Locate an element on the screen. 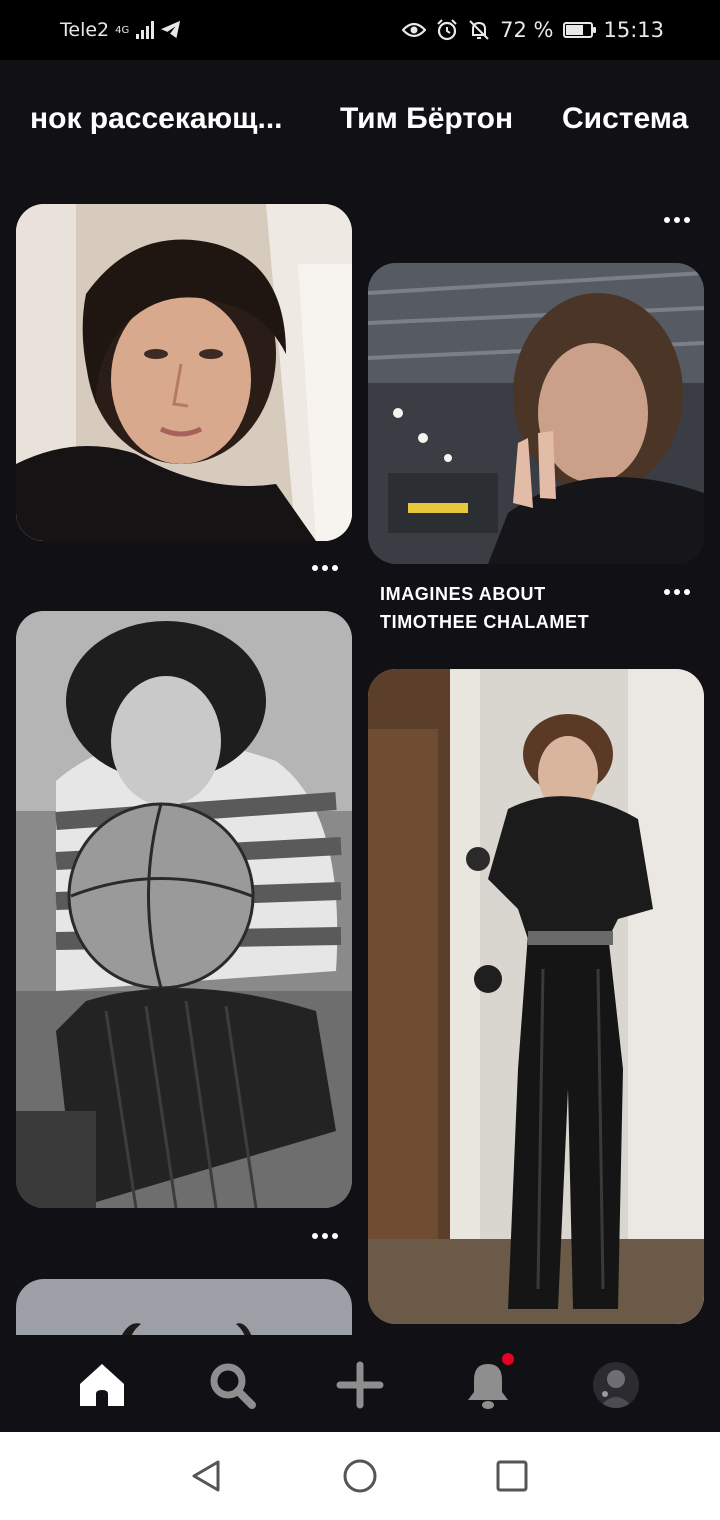 The width and height of the screenshot is (720, 1520). status-right: 72 % 15:13 is located at coordinates (533, 30).